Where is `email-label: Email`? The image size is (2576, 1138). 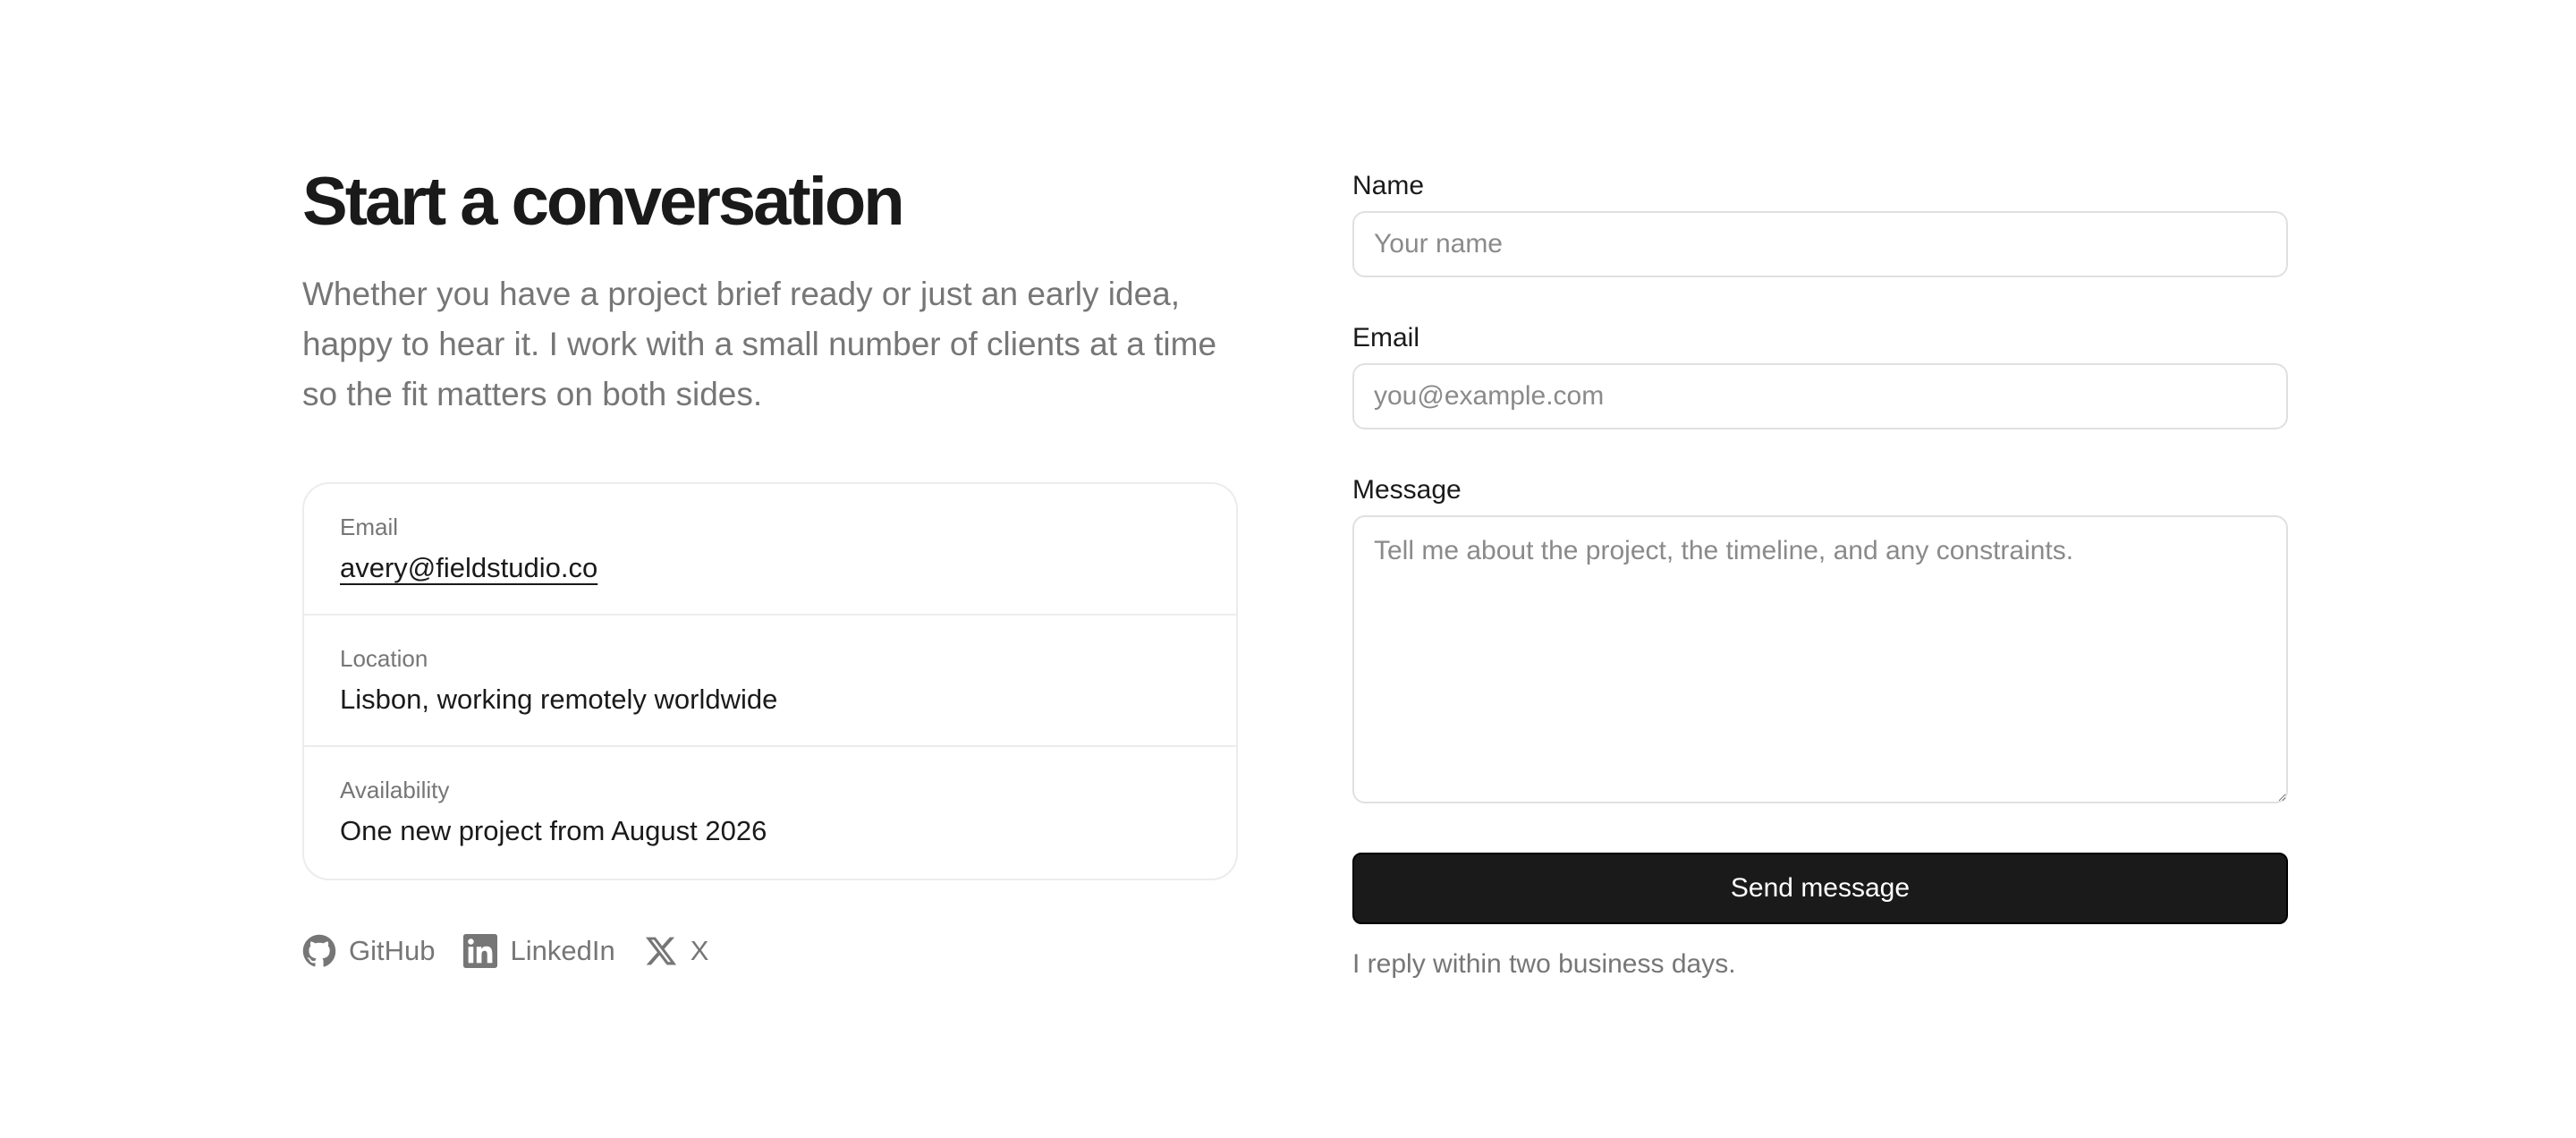
email-label: Email is located at coordinates (1386, 337).